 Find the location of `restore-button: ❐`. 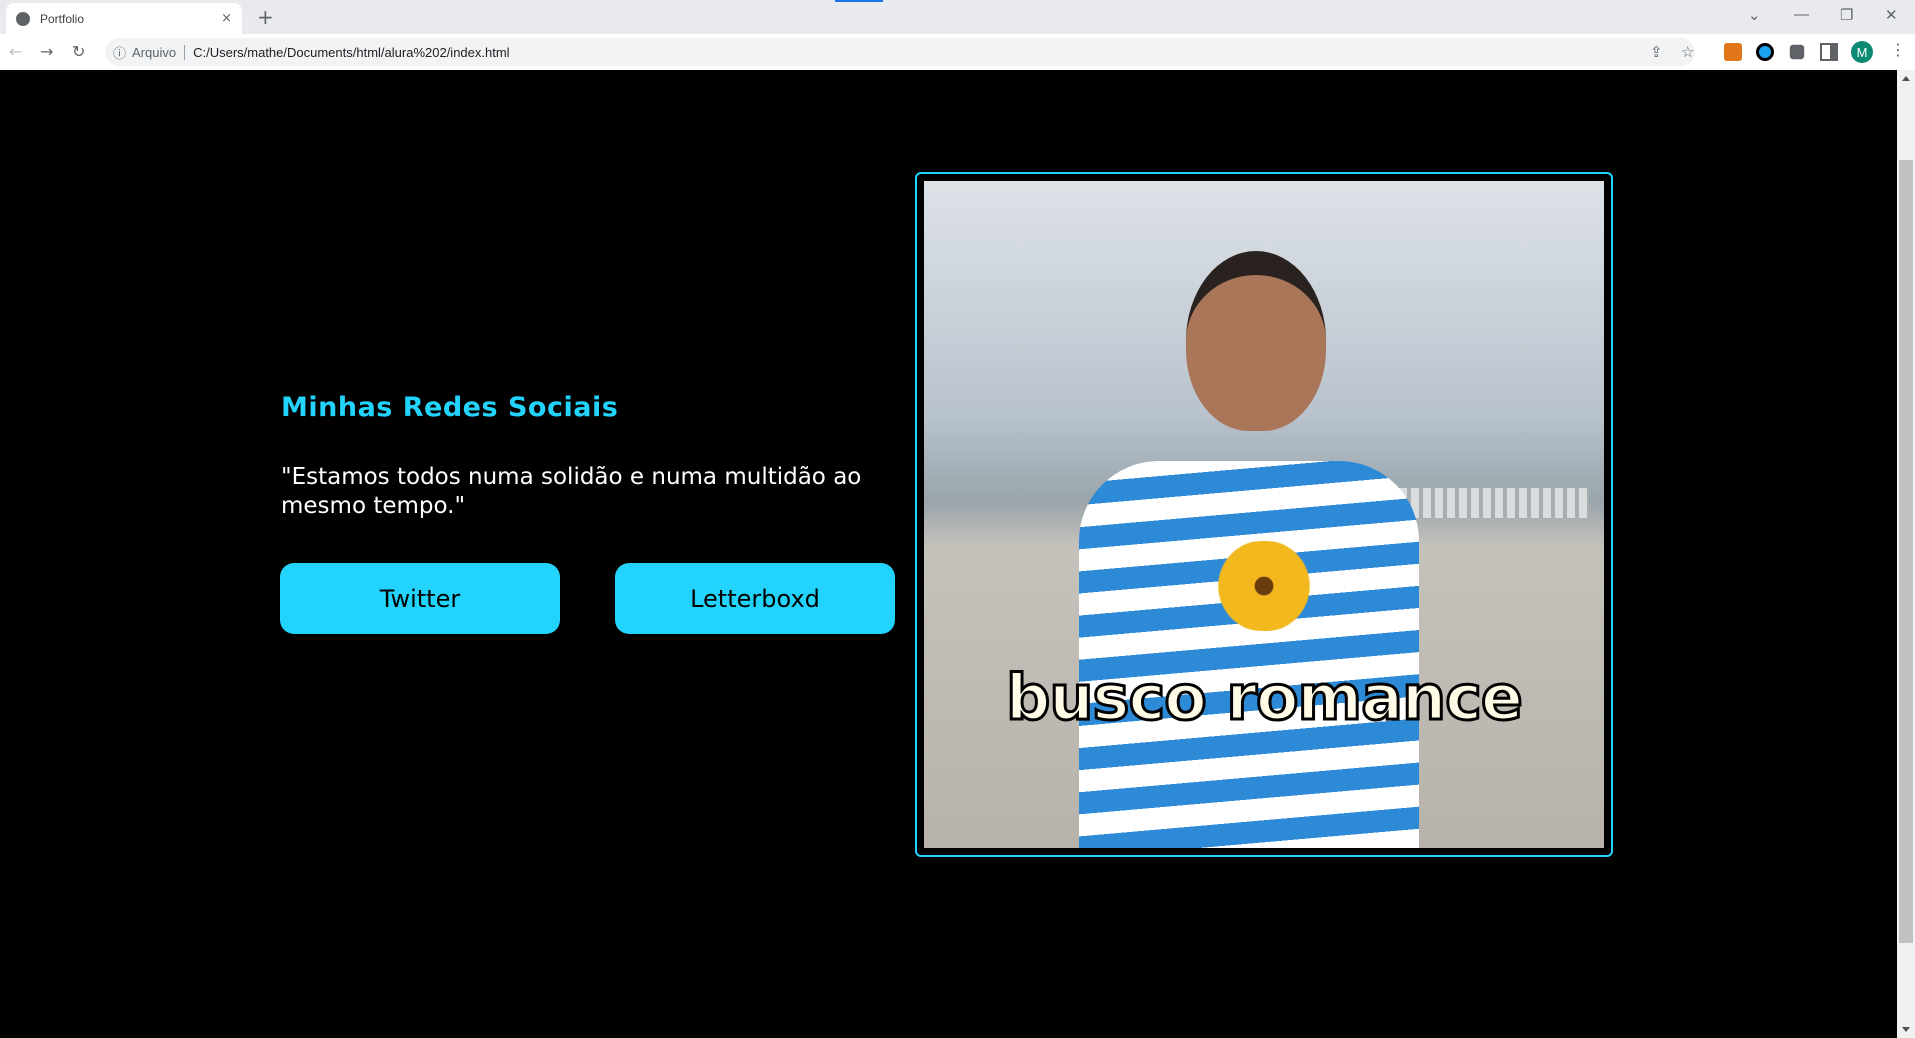

restore-button: ❐ is located at coordinates (1846, 15).